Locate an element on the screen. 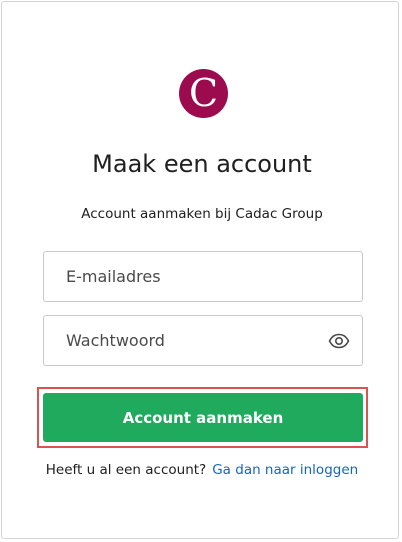 Image resolution: width=402 pixels, height=542 pixels. email-input is located at coordinates (203, 276).